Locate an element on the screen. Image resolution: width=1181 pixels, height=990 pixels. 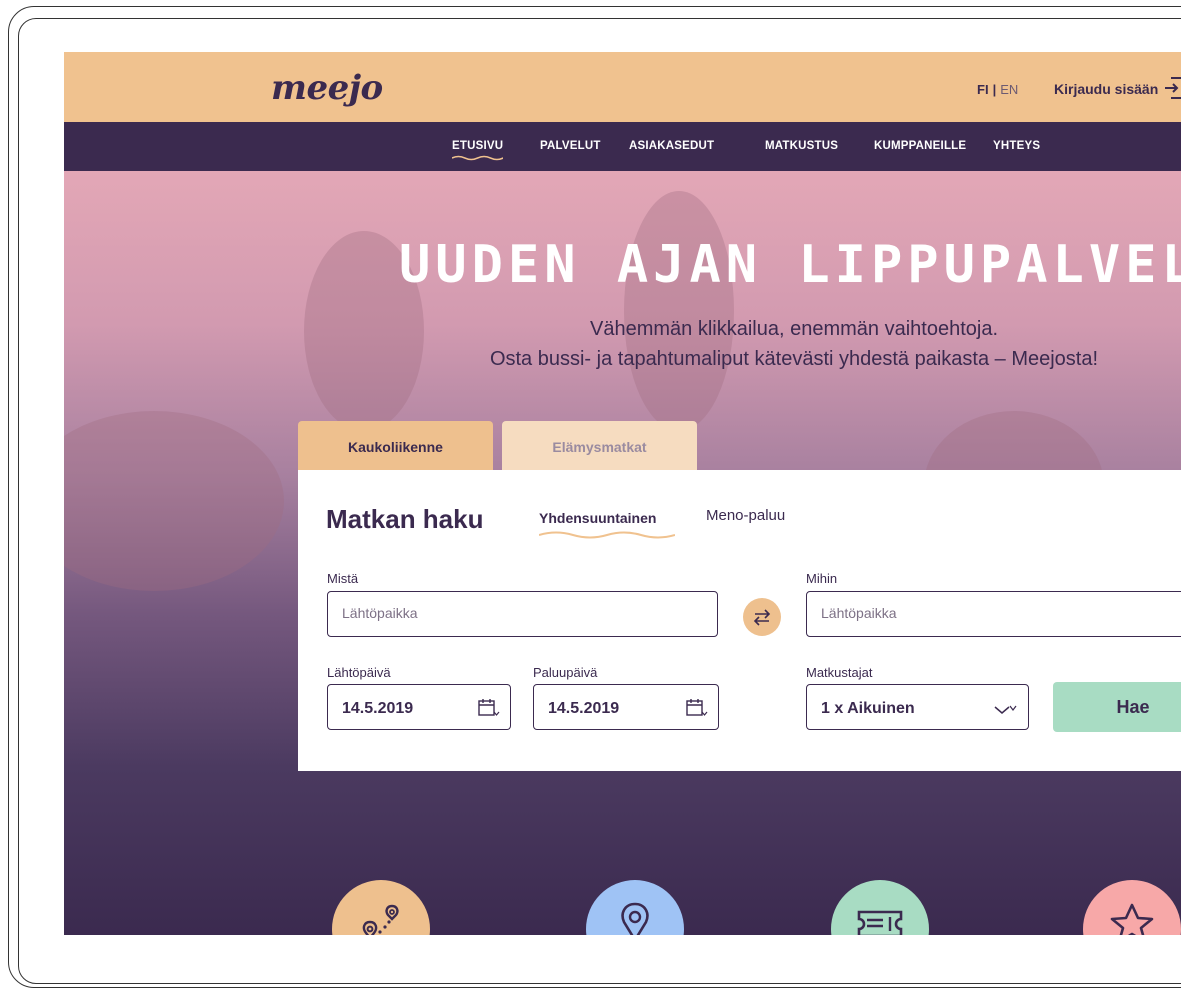
nav-item-kumppaneille: KUMPPANEILLE is located at coordinates (920, 146).